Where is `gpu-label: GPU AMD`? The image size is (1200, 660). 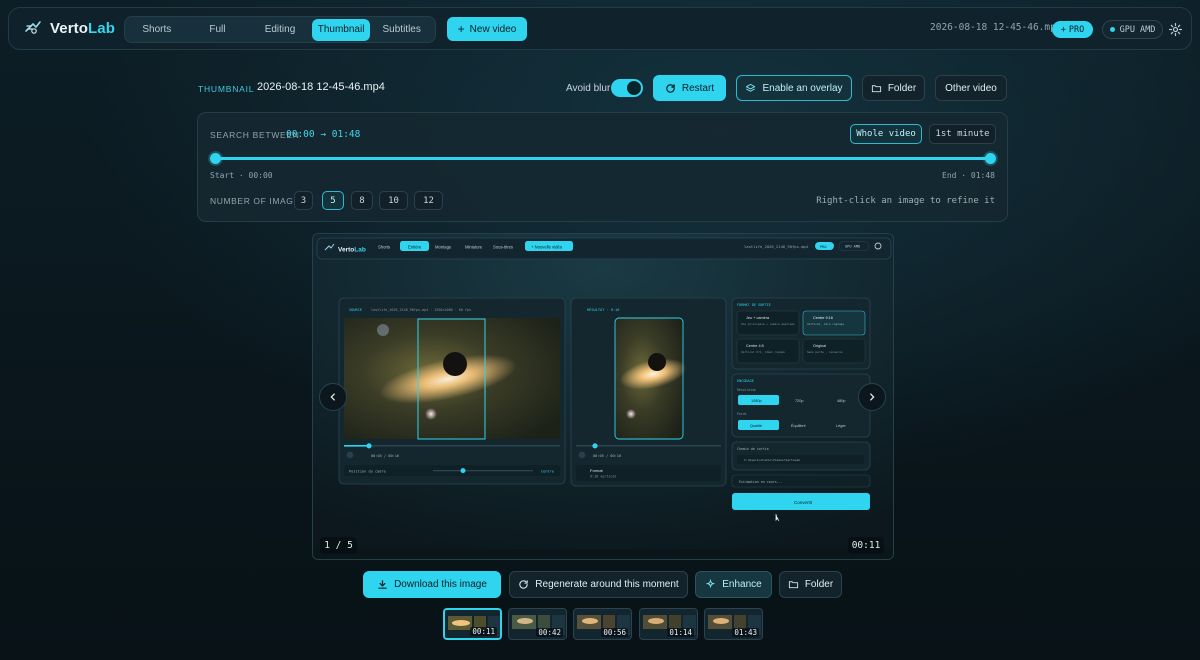
gpu-label: GPU AMD is located at coordinates (1137, 29).